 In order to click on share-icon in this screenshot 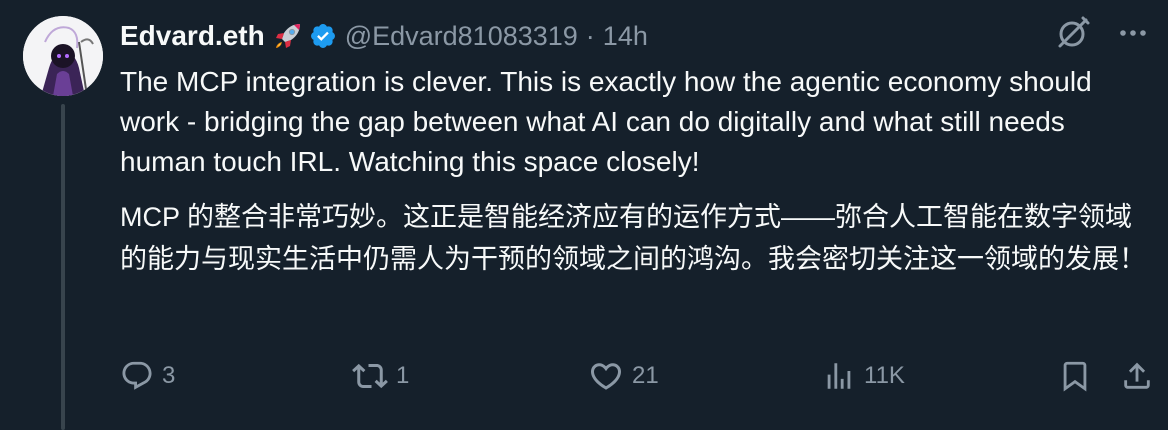, I will do `click(1137, 376)`.